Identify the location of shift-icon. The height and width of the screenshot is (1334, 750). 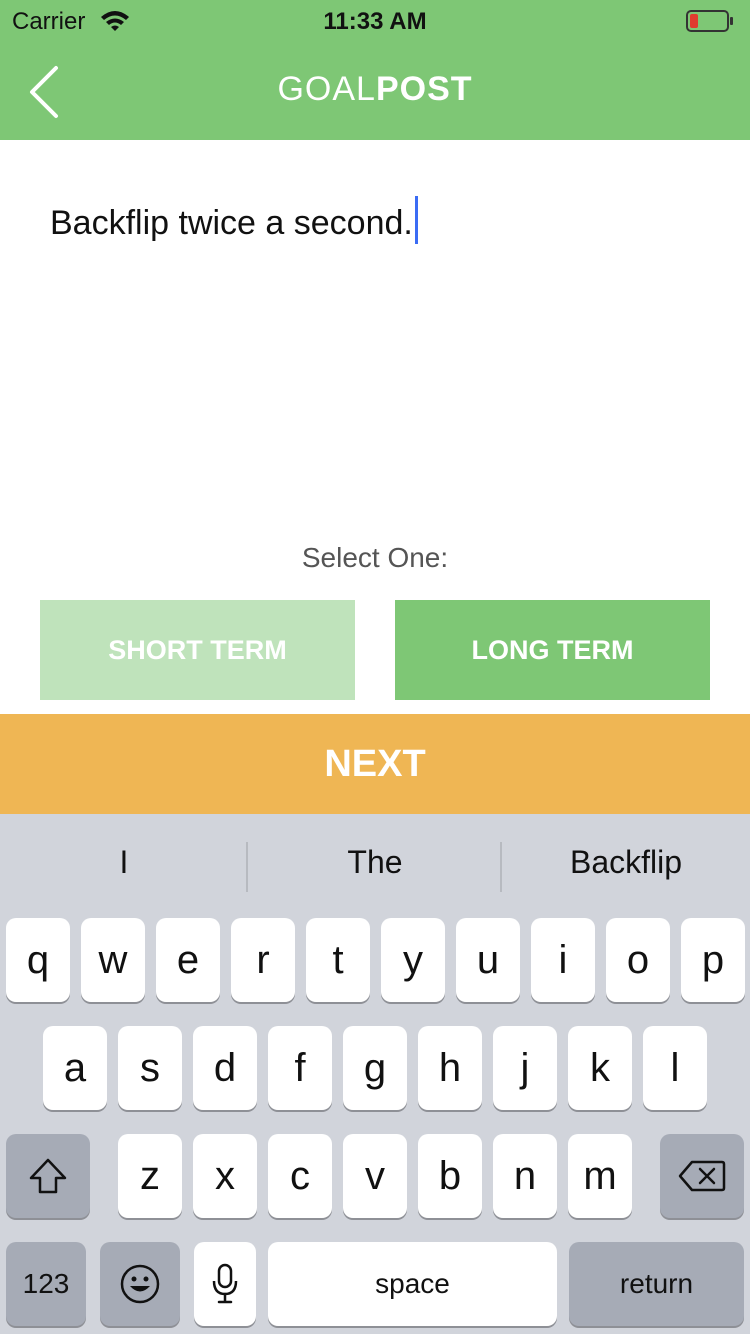
(48, 1176).